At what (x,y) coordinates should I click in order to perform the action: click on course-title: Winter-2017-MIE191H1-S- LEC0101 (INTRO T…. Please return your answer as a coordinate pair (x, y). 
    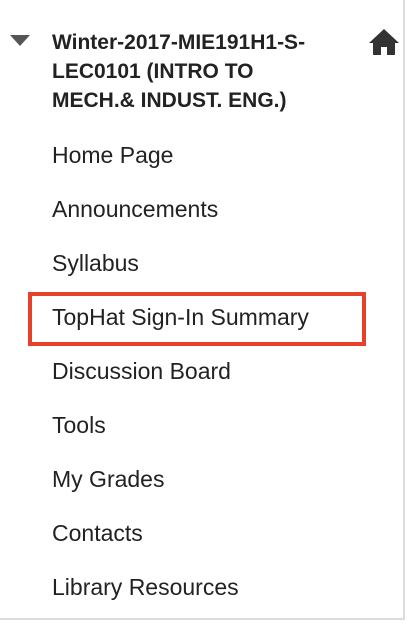
    Looking at the image, I should click on (212, 71).